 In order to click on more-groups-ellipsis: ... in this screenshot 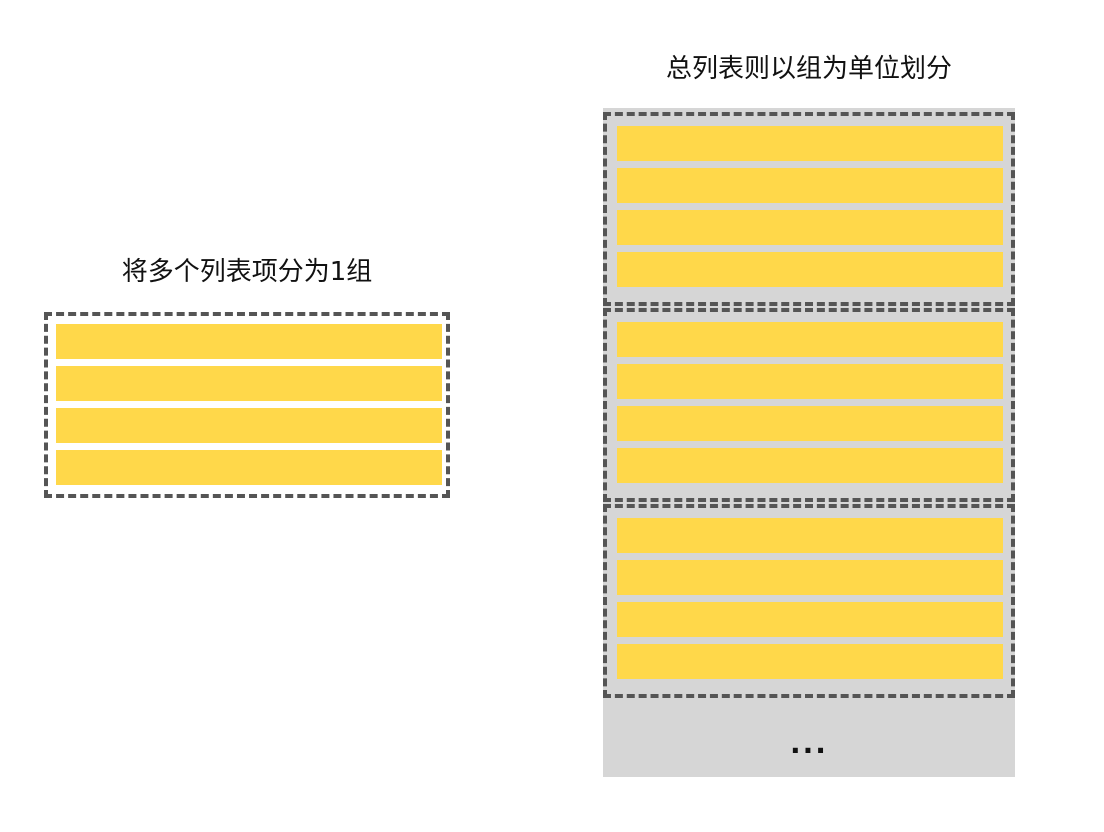, I will do `click(809, 743)`.